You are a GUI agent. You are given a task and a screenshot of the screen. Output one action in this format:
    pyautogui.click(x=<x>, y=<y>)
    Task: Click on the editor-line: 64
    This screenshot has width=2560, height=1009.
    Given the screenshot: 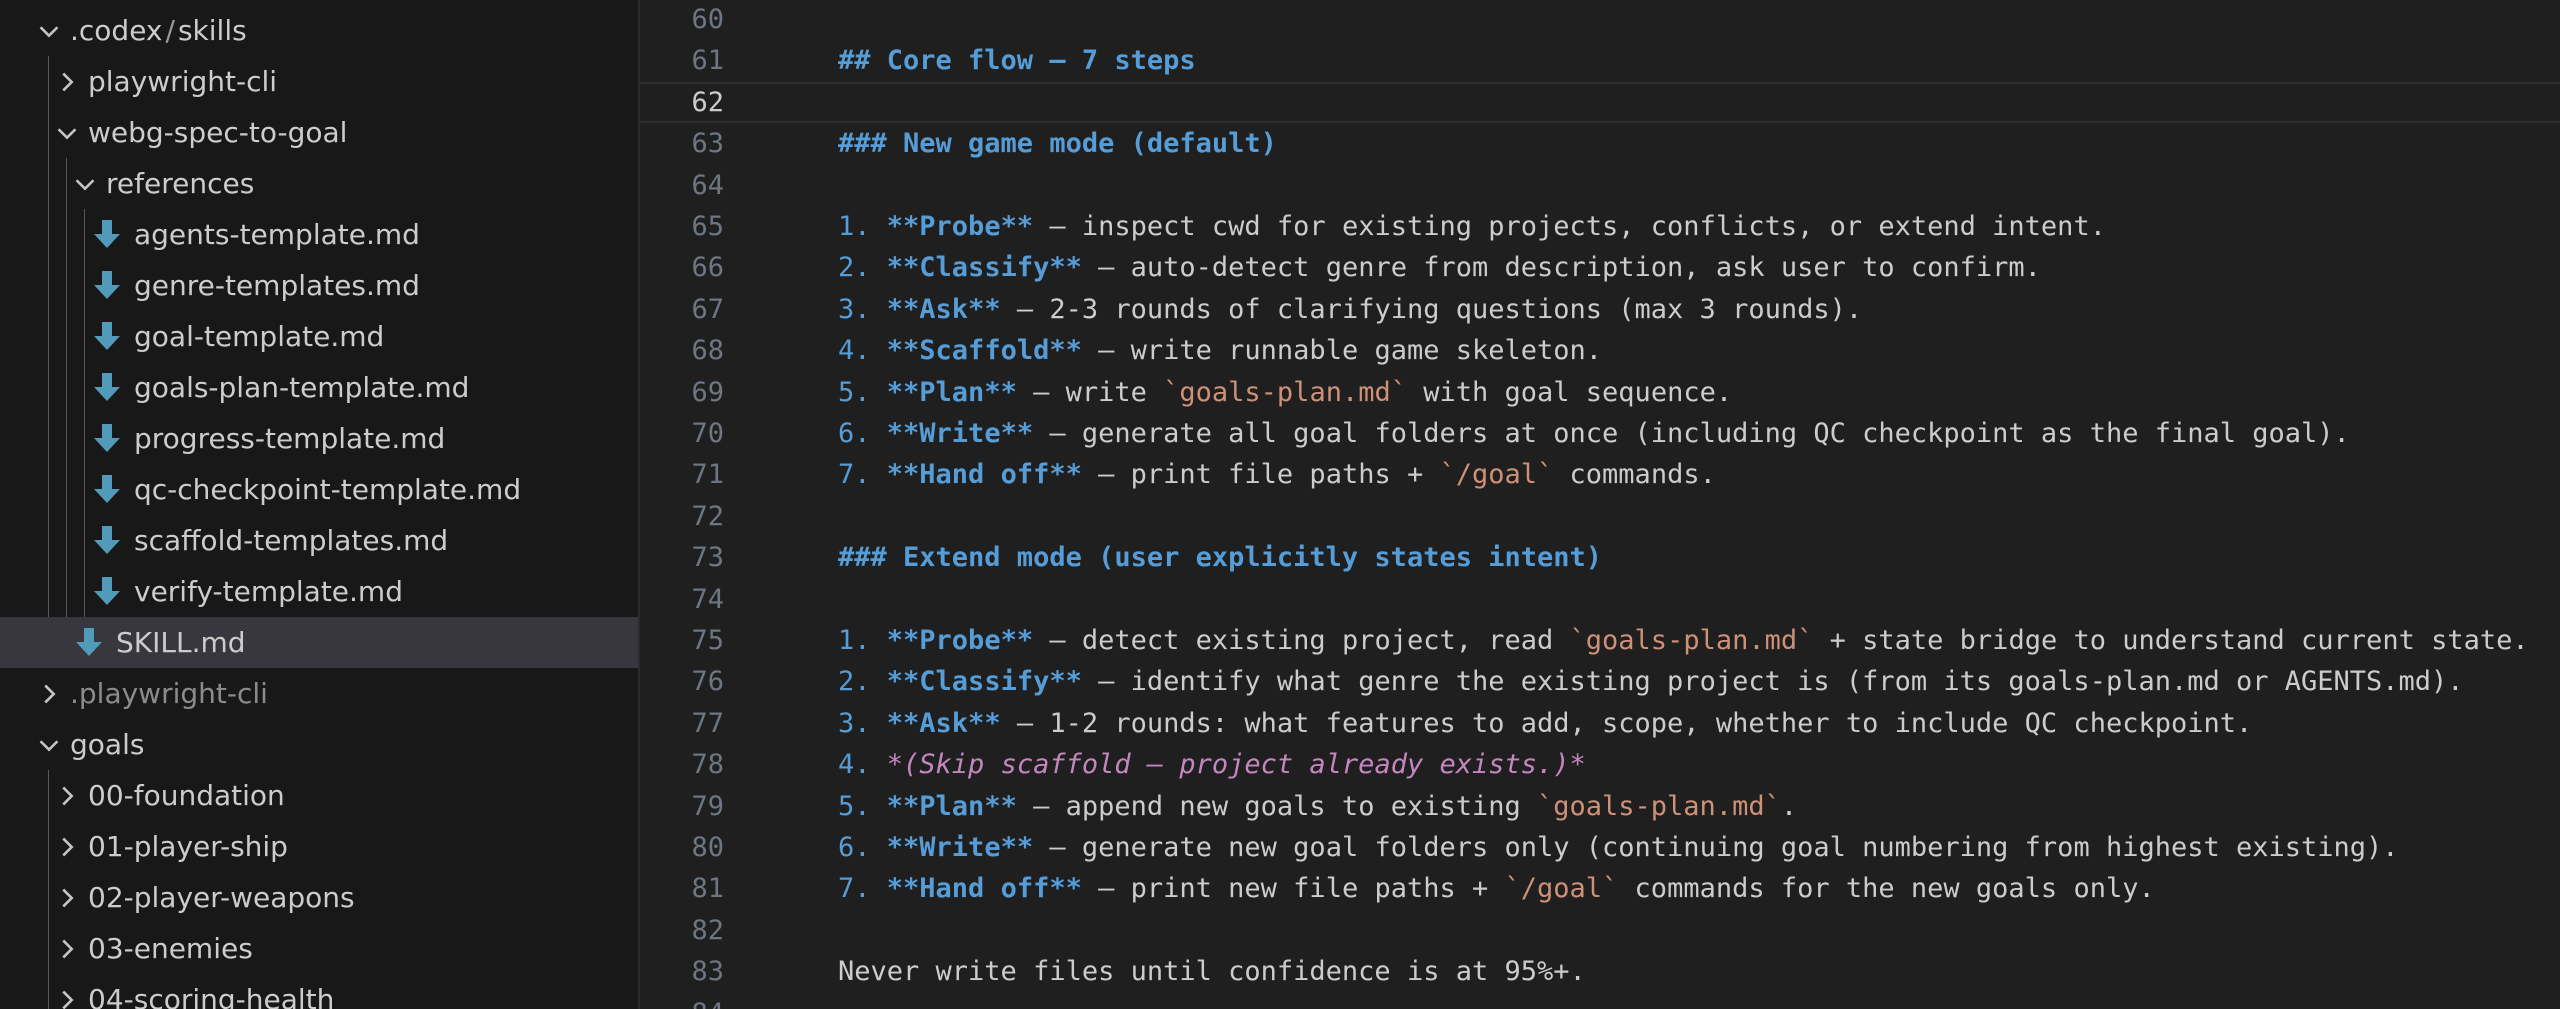 What is the action you would take?
    pyautogui.click(x=1600, y=185)
    